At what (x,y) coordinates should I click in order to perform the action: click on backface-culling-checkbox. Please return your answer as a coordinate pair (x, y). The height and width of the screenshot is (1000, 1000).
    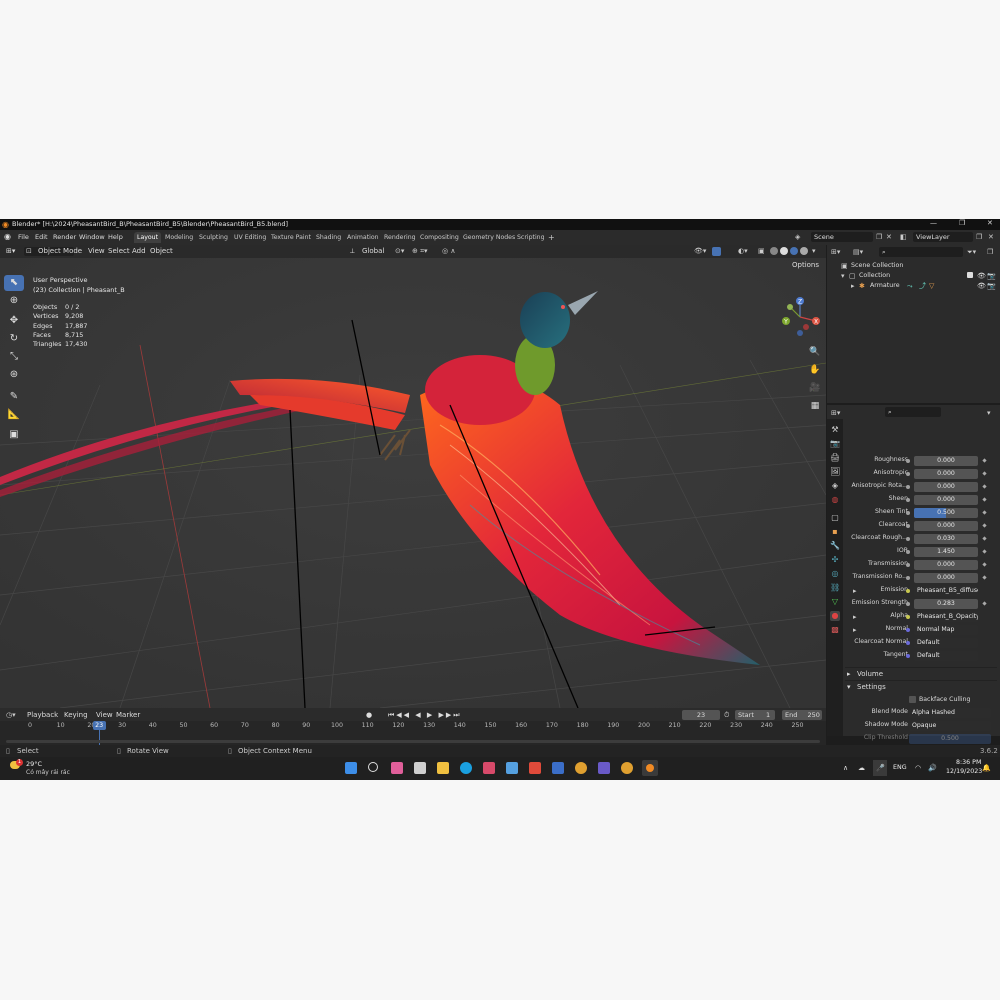
    Looking at the image, I should click on (912, 699).